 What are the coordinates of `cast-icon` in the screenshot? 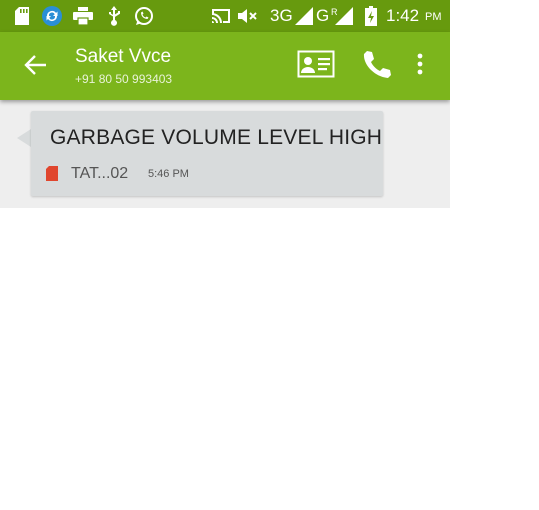 It's located at (221, 16).